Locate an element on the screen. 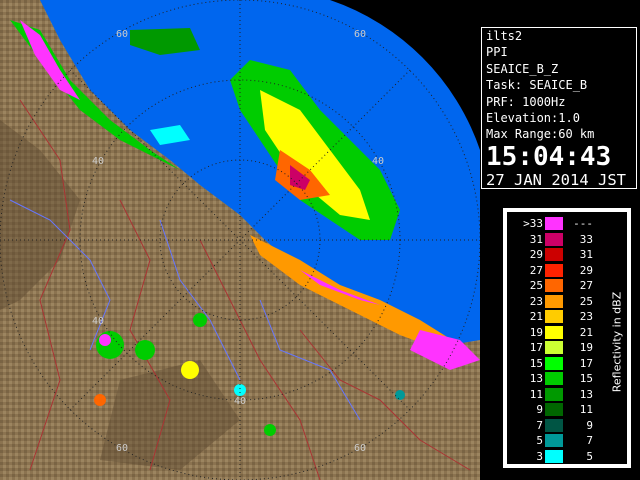  legend-upper-label: 15 is located at coordinates (586, 378).